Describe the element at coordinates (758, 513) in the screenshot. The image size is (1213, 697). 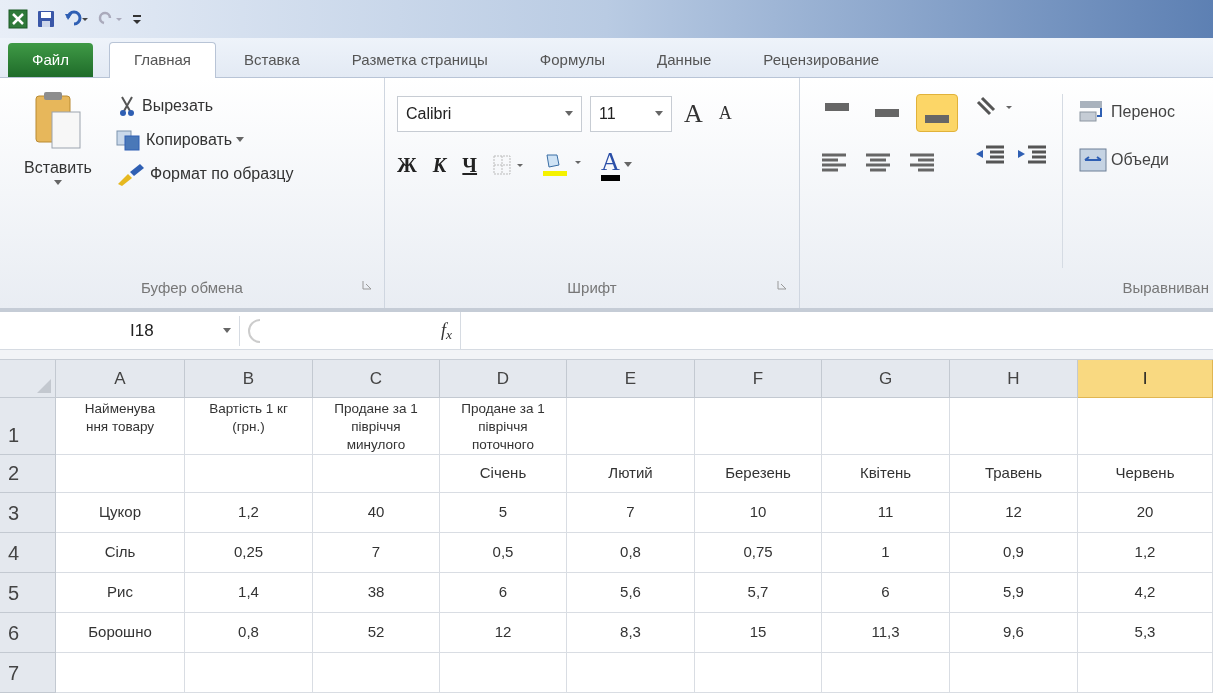
I see `table-cell: 10` at that location.